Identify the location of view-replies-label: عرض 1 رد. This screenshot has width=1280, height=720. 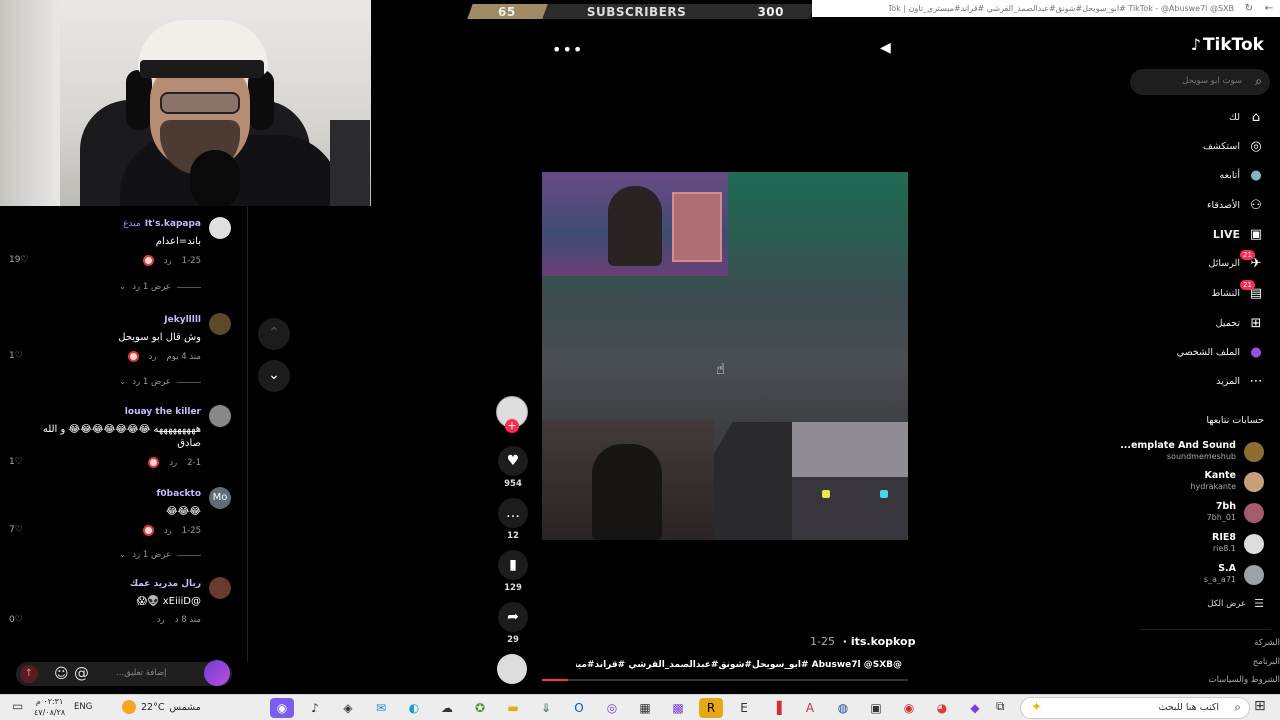
(151, 555).